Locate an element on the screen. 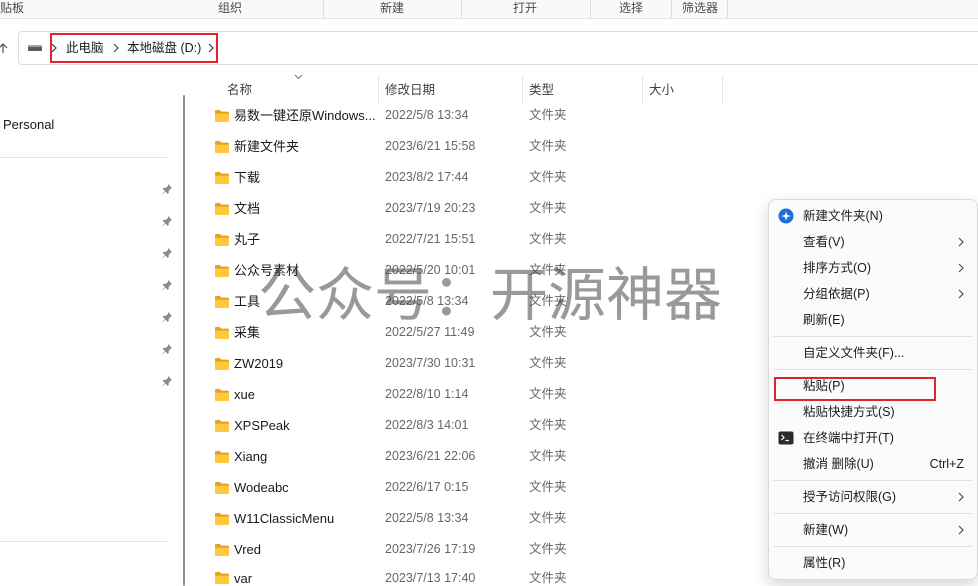 The image size is (978, 586). file-name: ZW2019 is located at coordinates (259, 363).